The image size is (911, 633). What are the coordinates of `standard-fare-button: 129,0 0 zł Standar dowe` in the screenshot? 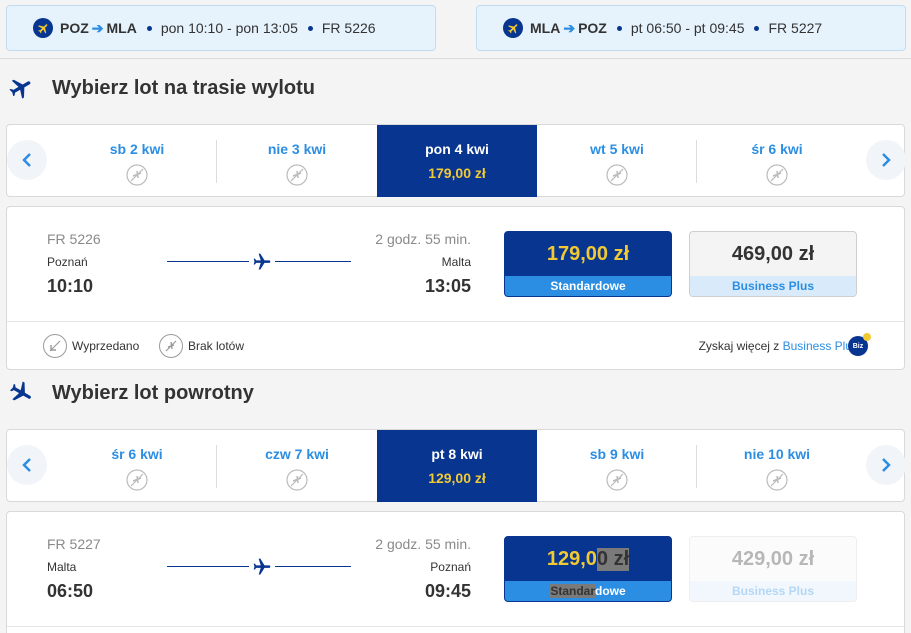 It's located at (588, 569).